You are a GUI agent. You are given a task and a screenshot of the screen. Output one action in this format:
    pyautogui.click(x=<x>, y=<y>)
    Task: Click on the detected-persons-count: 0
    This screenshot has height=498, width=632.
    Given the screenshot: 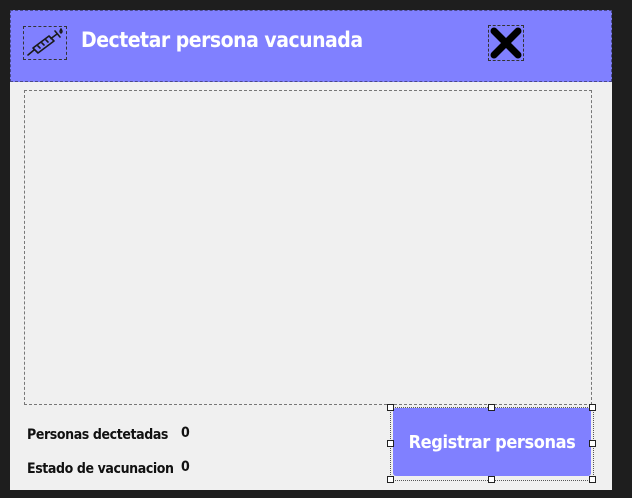 What is the action you would take?
    pyautogui.click(x=185, y=433)
    